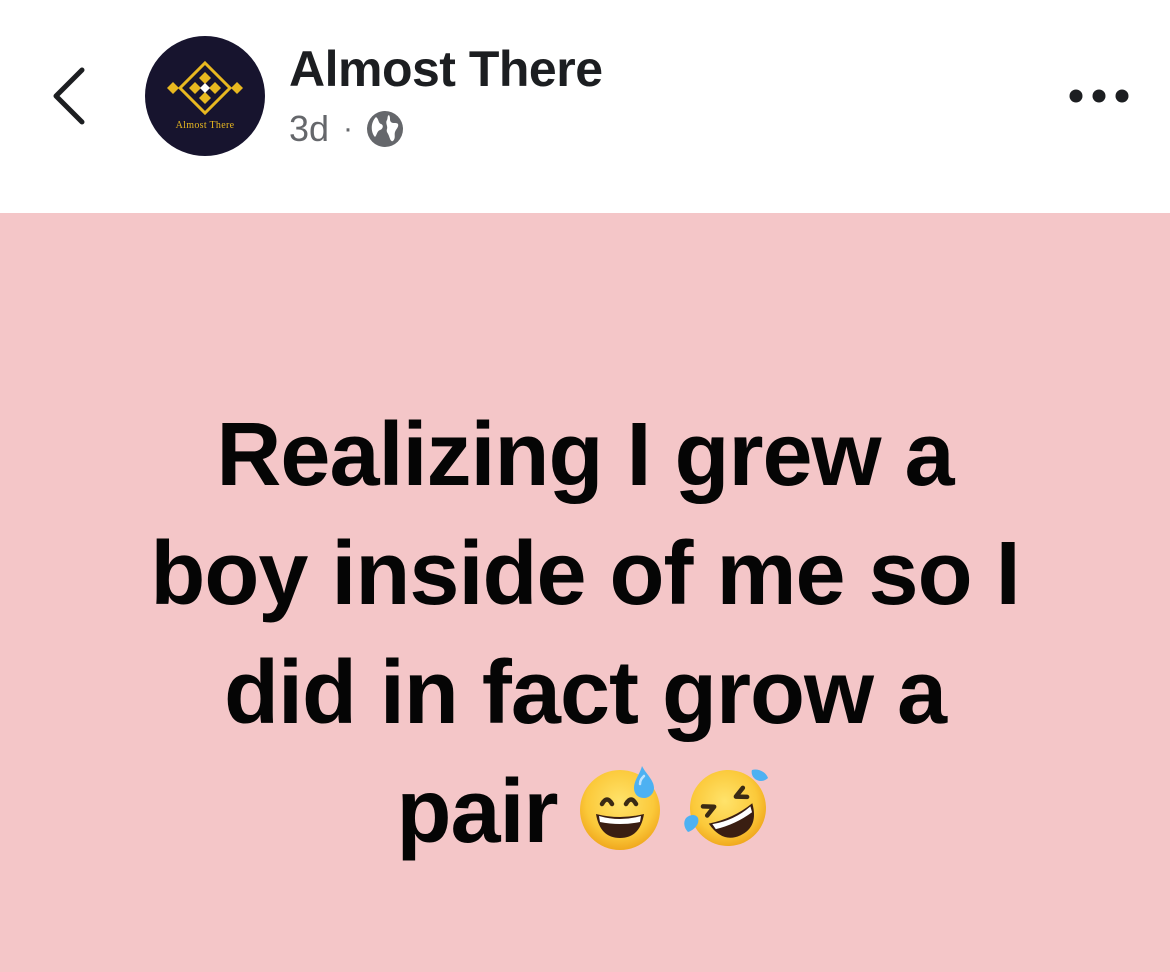  Describe the element at coordinates (205, 125) in the screenshot. I see `svg-text: Almost There` at that location.